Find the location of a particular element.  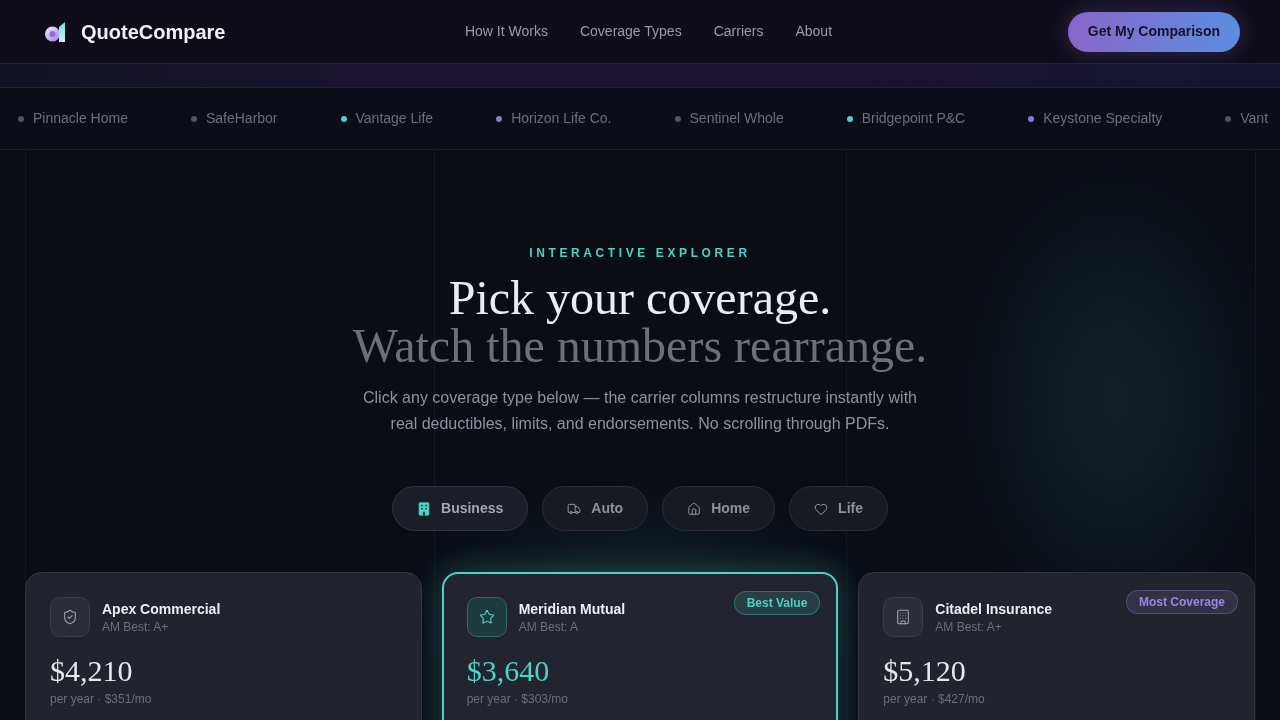

brand-name: QuoteCompare is located at coordinates (153, 32).